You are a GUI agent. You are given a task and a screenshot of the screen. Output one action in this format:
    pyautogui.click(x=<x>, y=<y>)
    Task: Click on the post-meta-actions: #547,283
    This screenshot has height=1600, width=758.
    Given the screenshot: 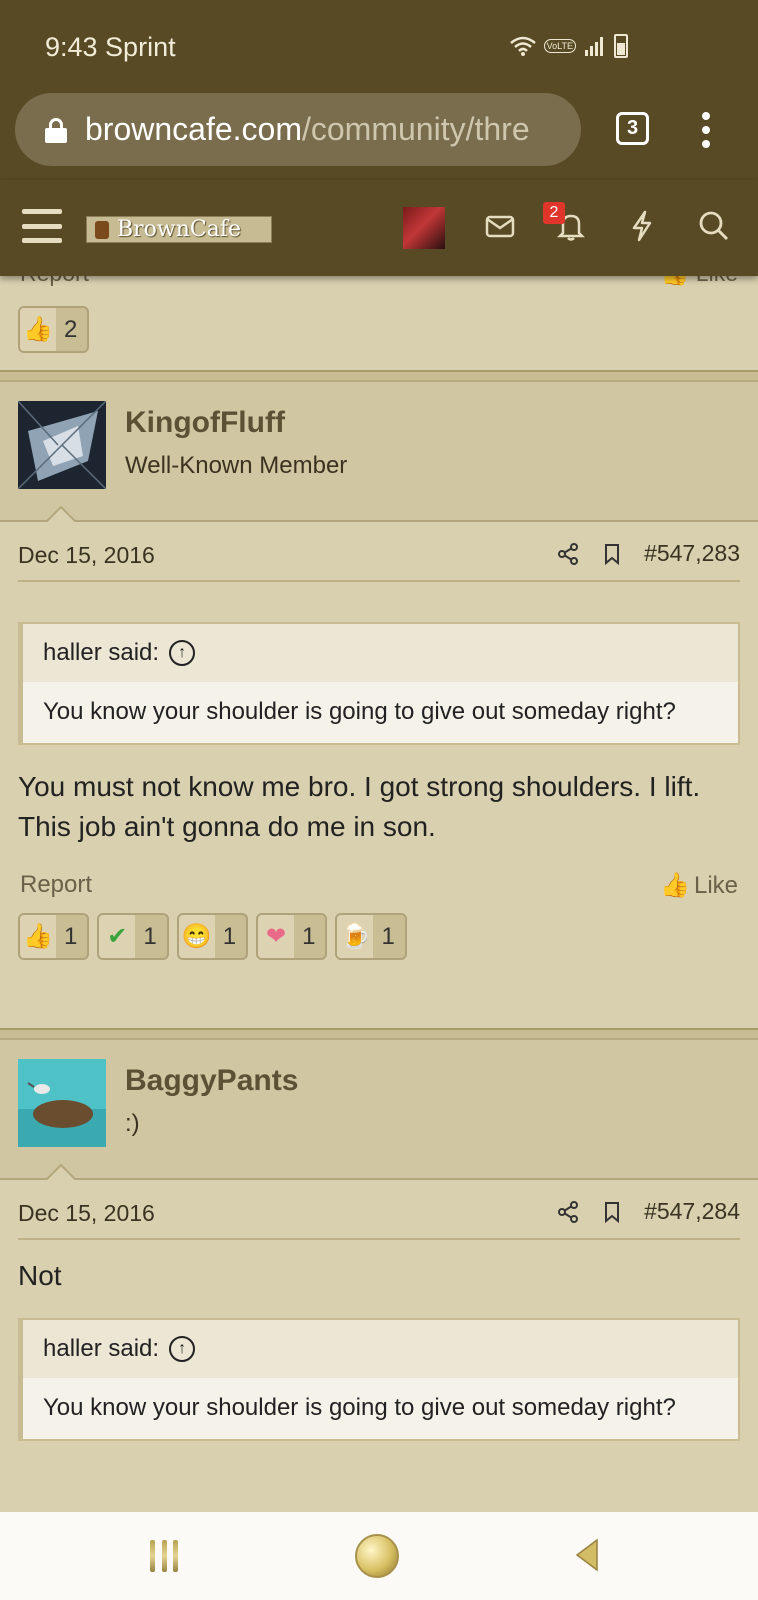 What is the action you would take?
    pyautogui.click(x=648, y=553)
    